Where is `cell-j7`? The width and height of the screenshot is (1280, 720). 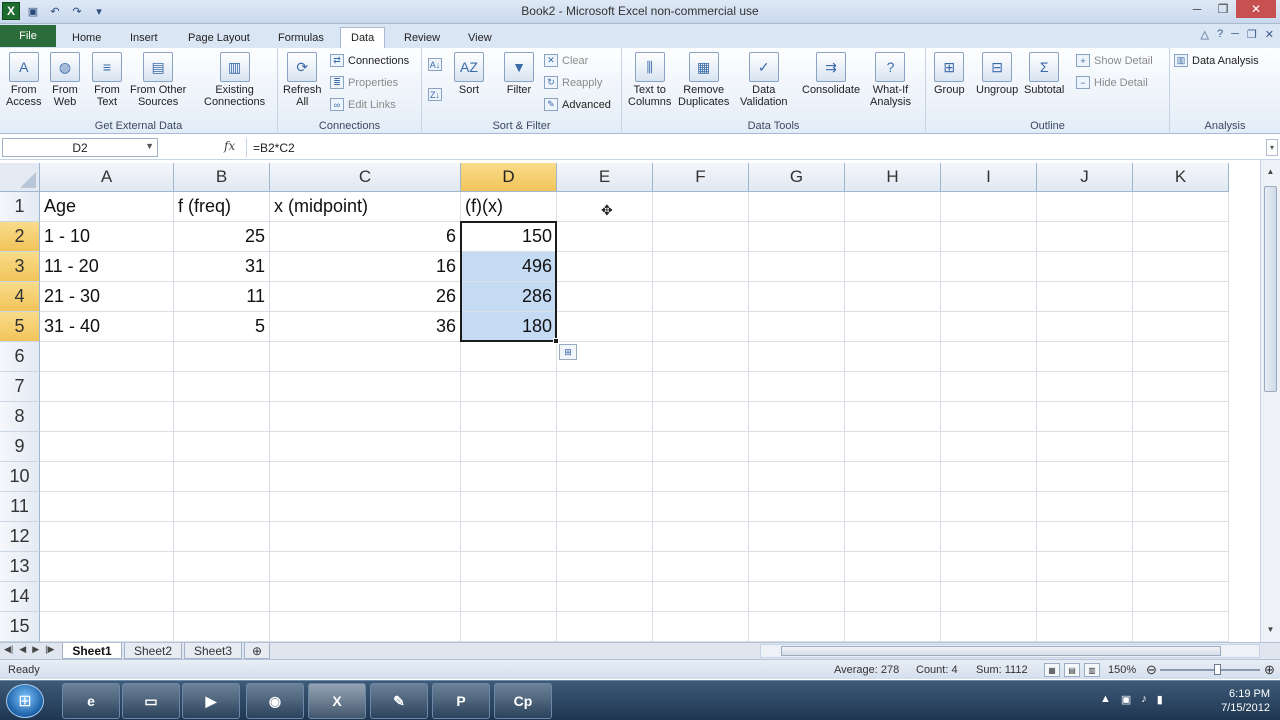
cell-j7 is located at coordinates (1085, 387).